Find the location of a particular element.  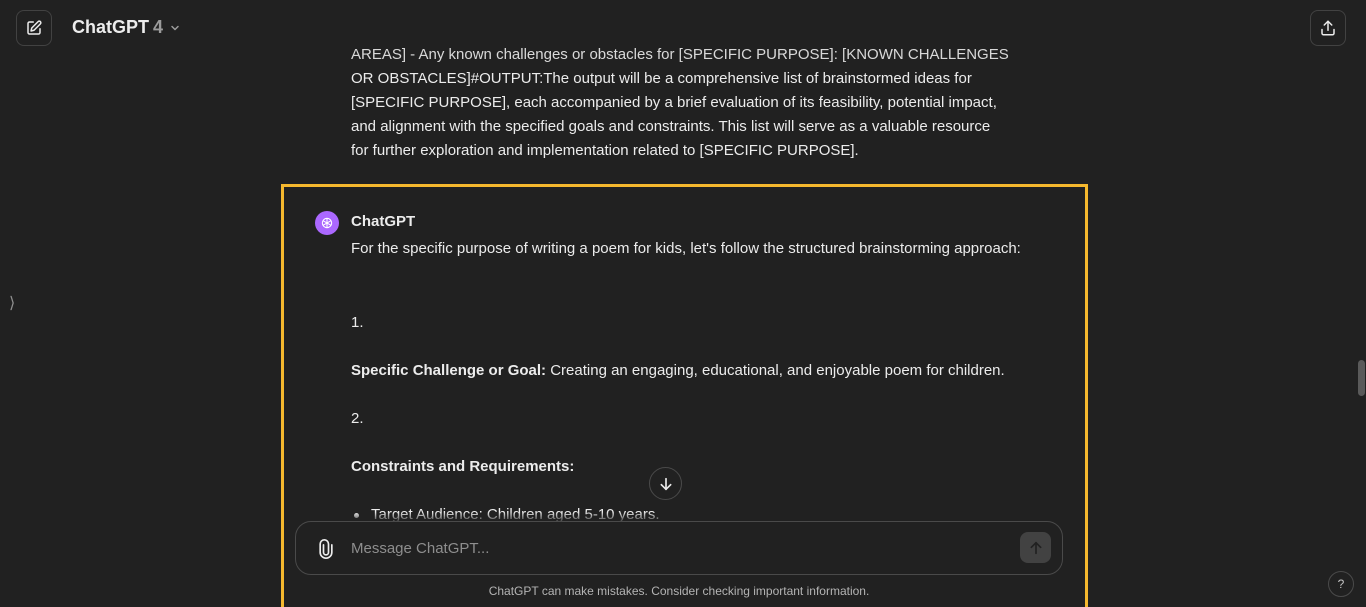

reply-item-constraints: Constraints and Requirements: is located at coordinates (462, 467).